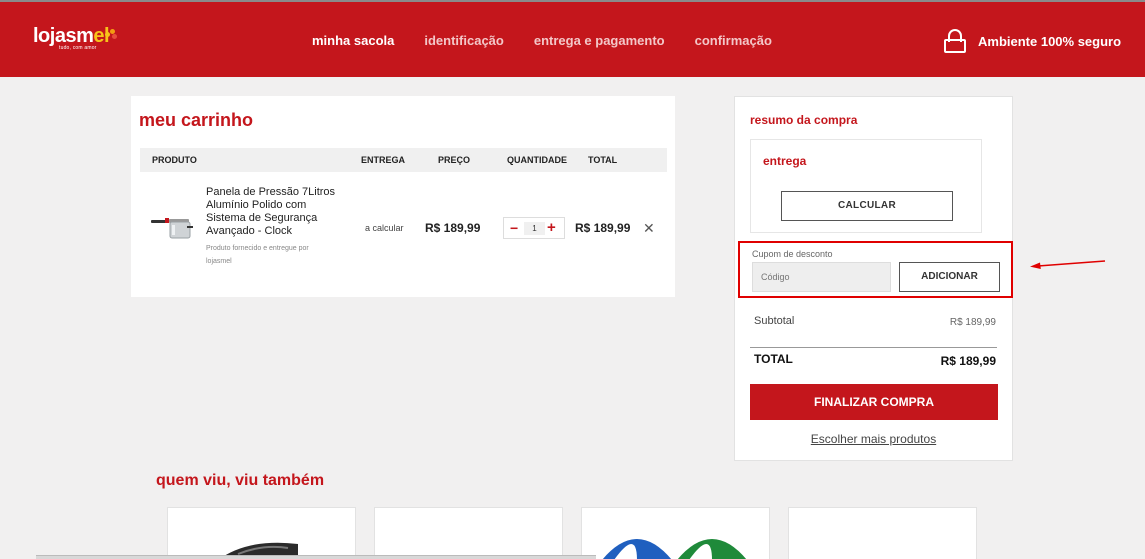 This screenshot has width=1145, height=559. I want to click on subtotal-value: R$ 189,99, so click(972, 322).